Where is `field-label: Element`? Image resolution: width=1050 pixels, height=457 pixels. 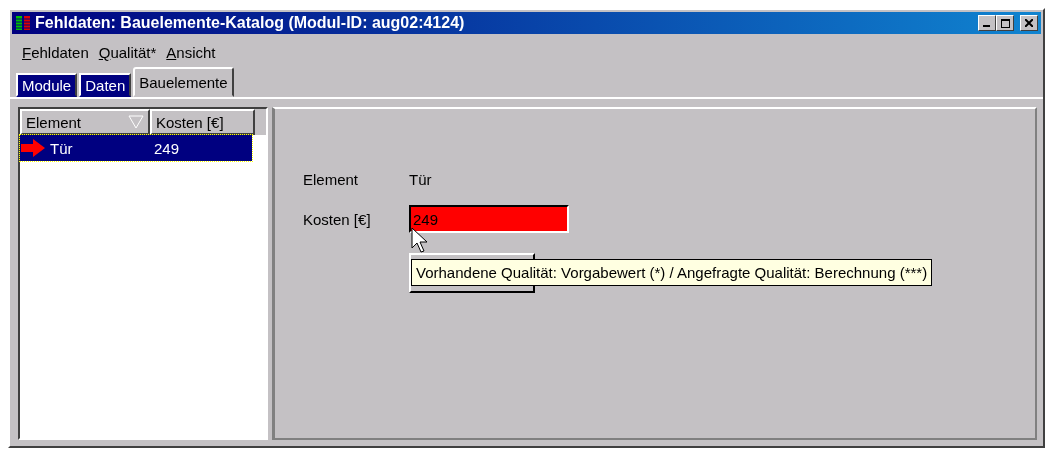
field-label: Element is located at coordinates (331, 179).